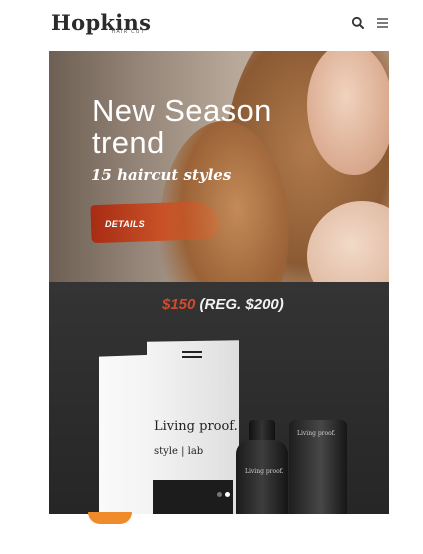 The image size is (423, 554). I want to click on box-product-line: style | lab, so click(179, 451).